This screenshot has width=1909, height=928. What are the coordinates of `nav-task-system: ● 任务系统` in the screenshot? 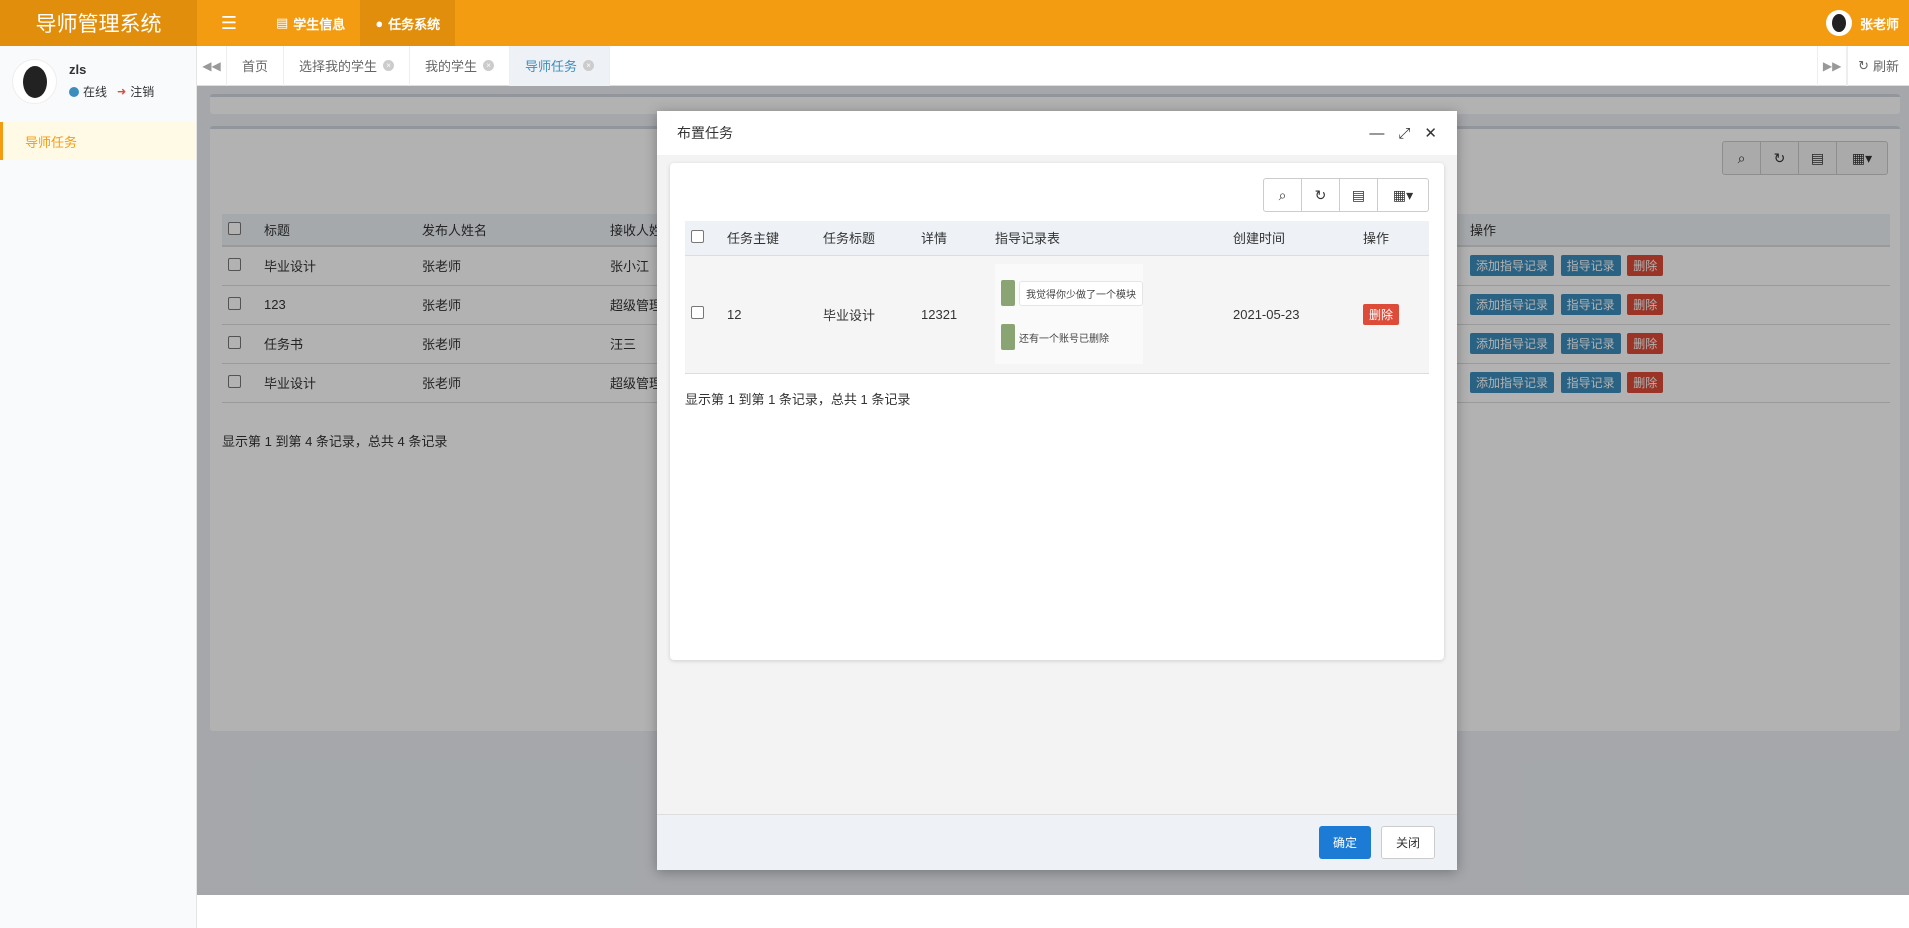 It's located at (408, 23).